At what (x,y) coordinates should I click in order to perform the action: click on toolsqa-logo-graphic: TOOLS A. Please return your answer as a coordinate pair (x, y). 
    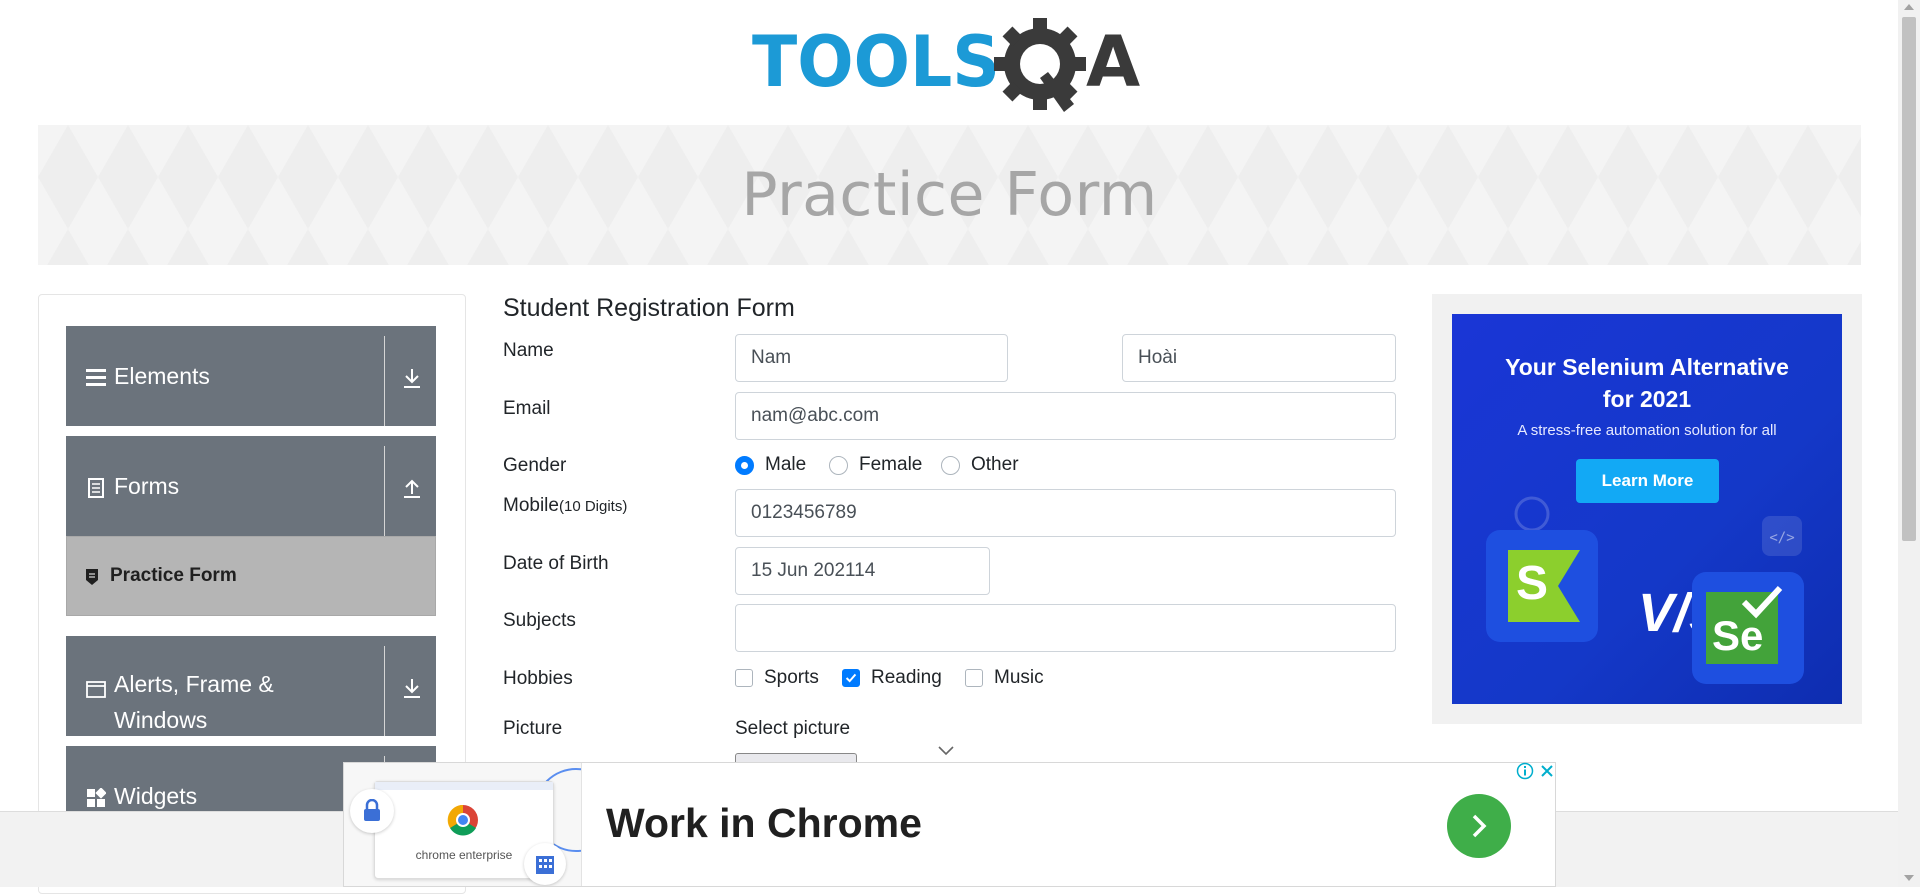
    Looking at the image, I should click on (946, 65).